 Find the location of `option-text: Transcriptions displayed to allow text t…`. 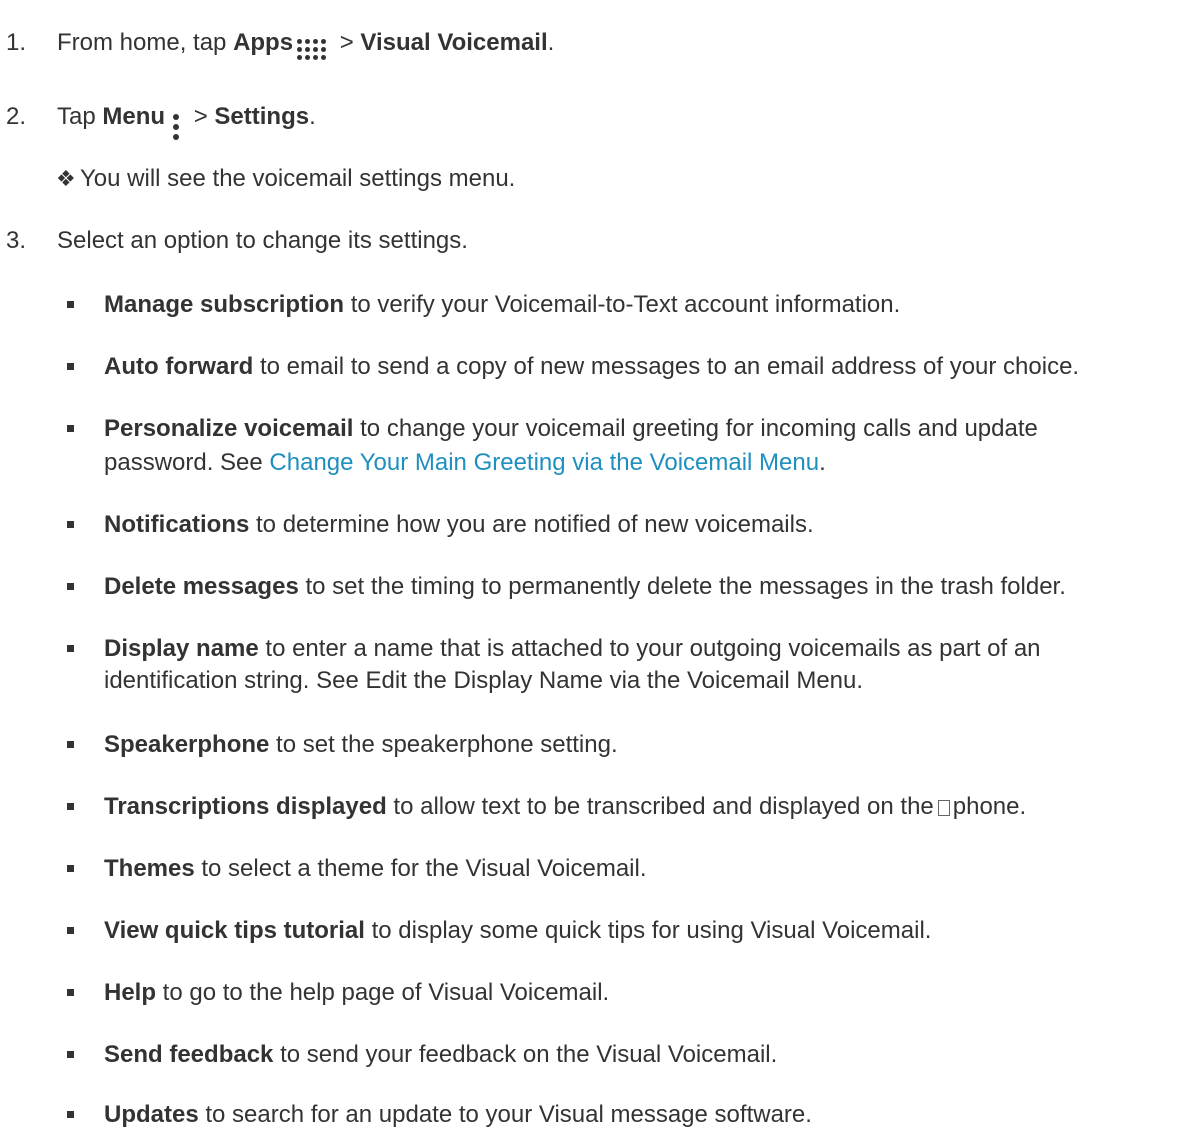

option-text: Transcriptions displayed to allow text t… is located at coordinates (565, 807).